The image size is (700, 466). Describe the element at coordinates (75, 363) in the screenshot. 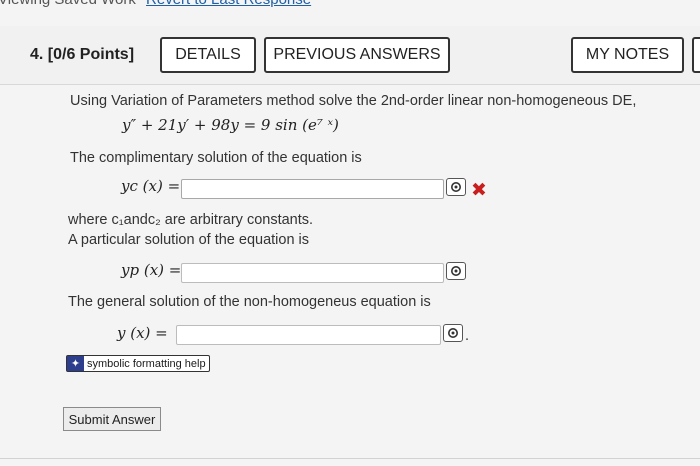

I see `star-icon: ✦` at that location.